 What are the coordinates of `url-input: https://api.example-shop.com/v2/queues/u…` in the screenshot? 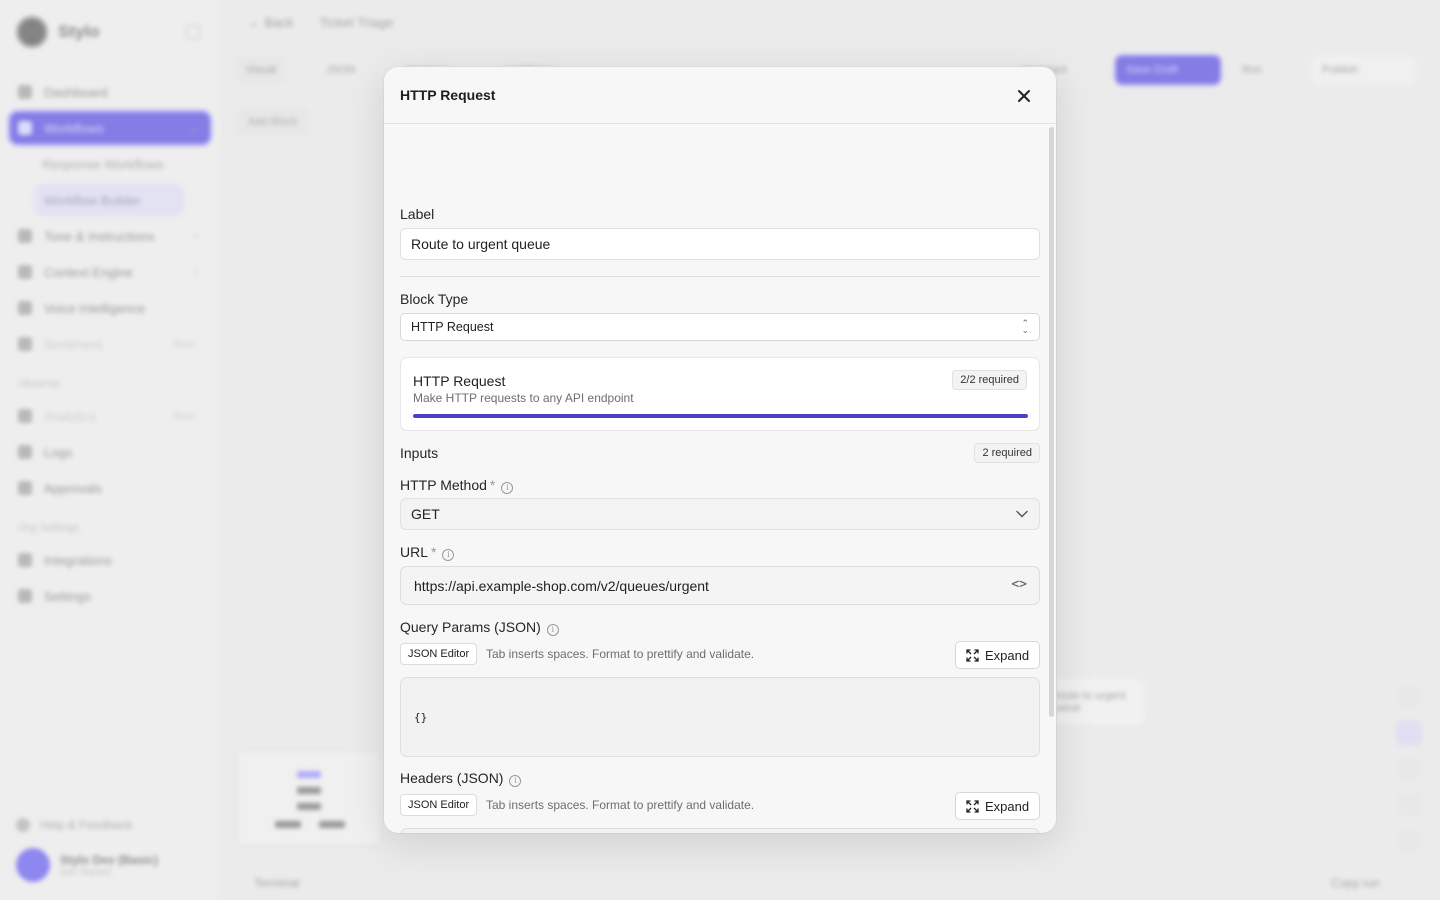 It's located at (720, 585).